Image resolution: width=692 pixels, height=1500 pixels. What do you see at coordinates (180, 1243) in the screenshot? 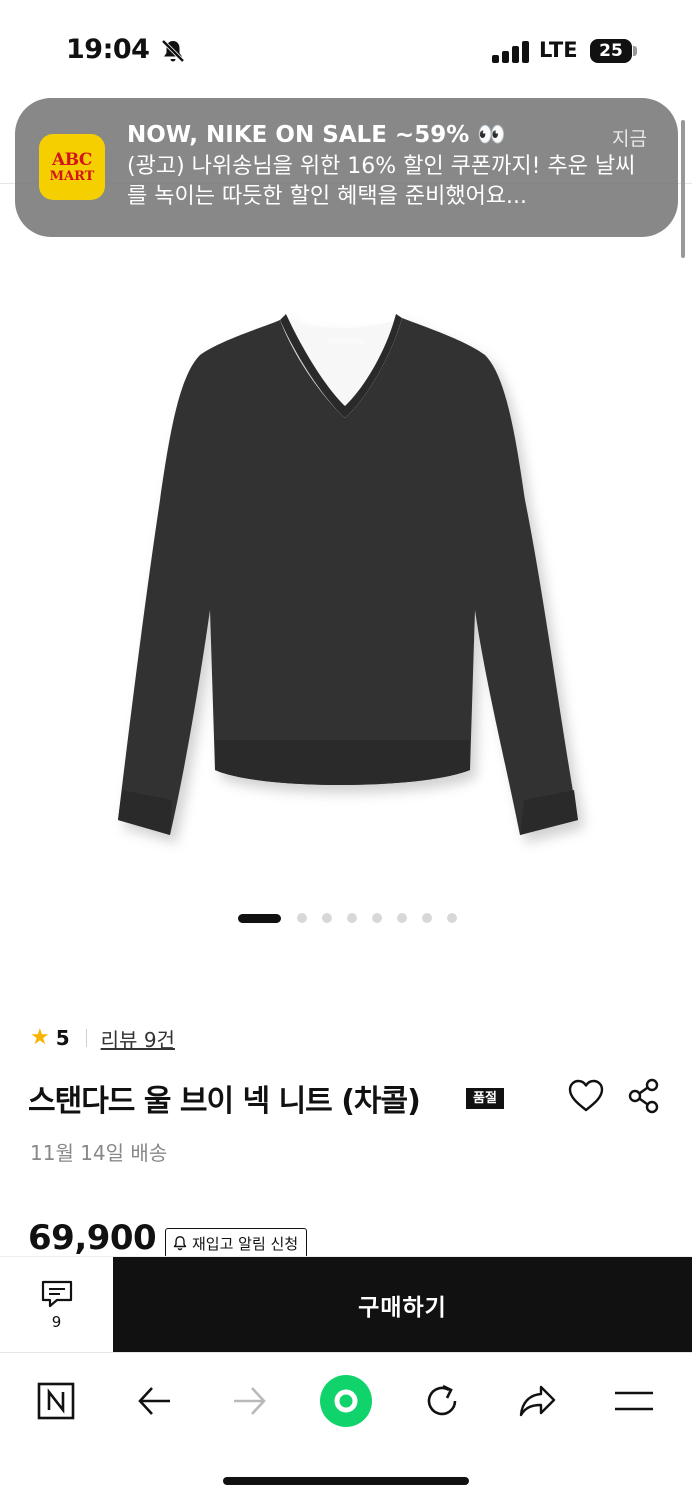
I see `bell-icon` at bounding box center [180, 1243].